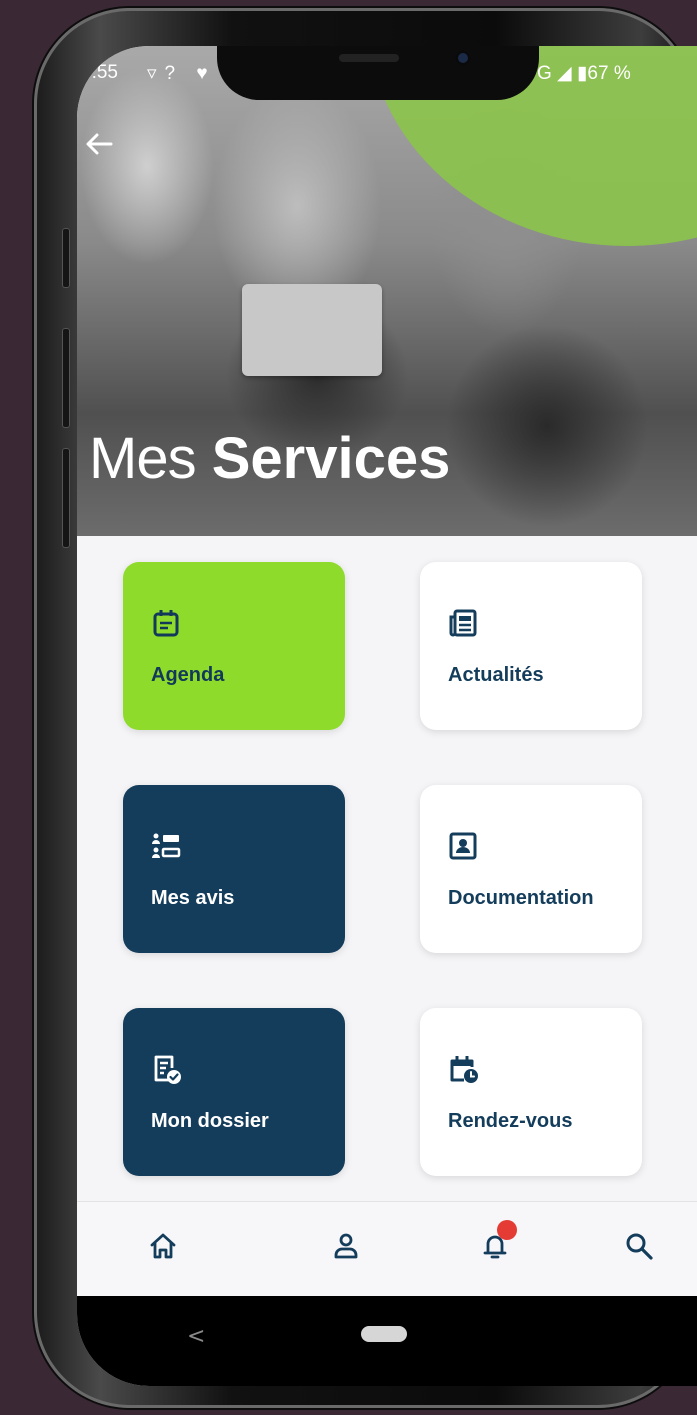 Image resolution: width=697 pixels, height=1415 pixels. I want to click on service-label: Agenda, so click(188, 675).